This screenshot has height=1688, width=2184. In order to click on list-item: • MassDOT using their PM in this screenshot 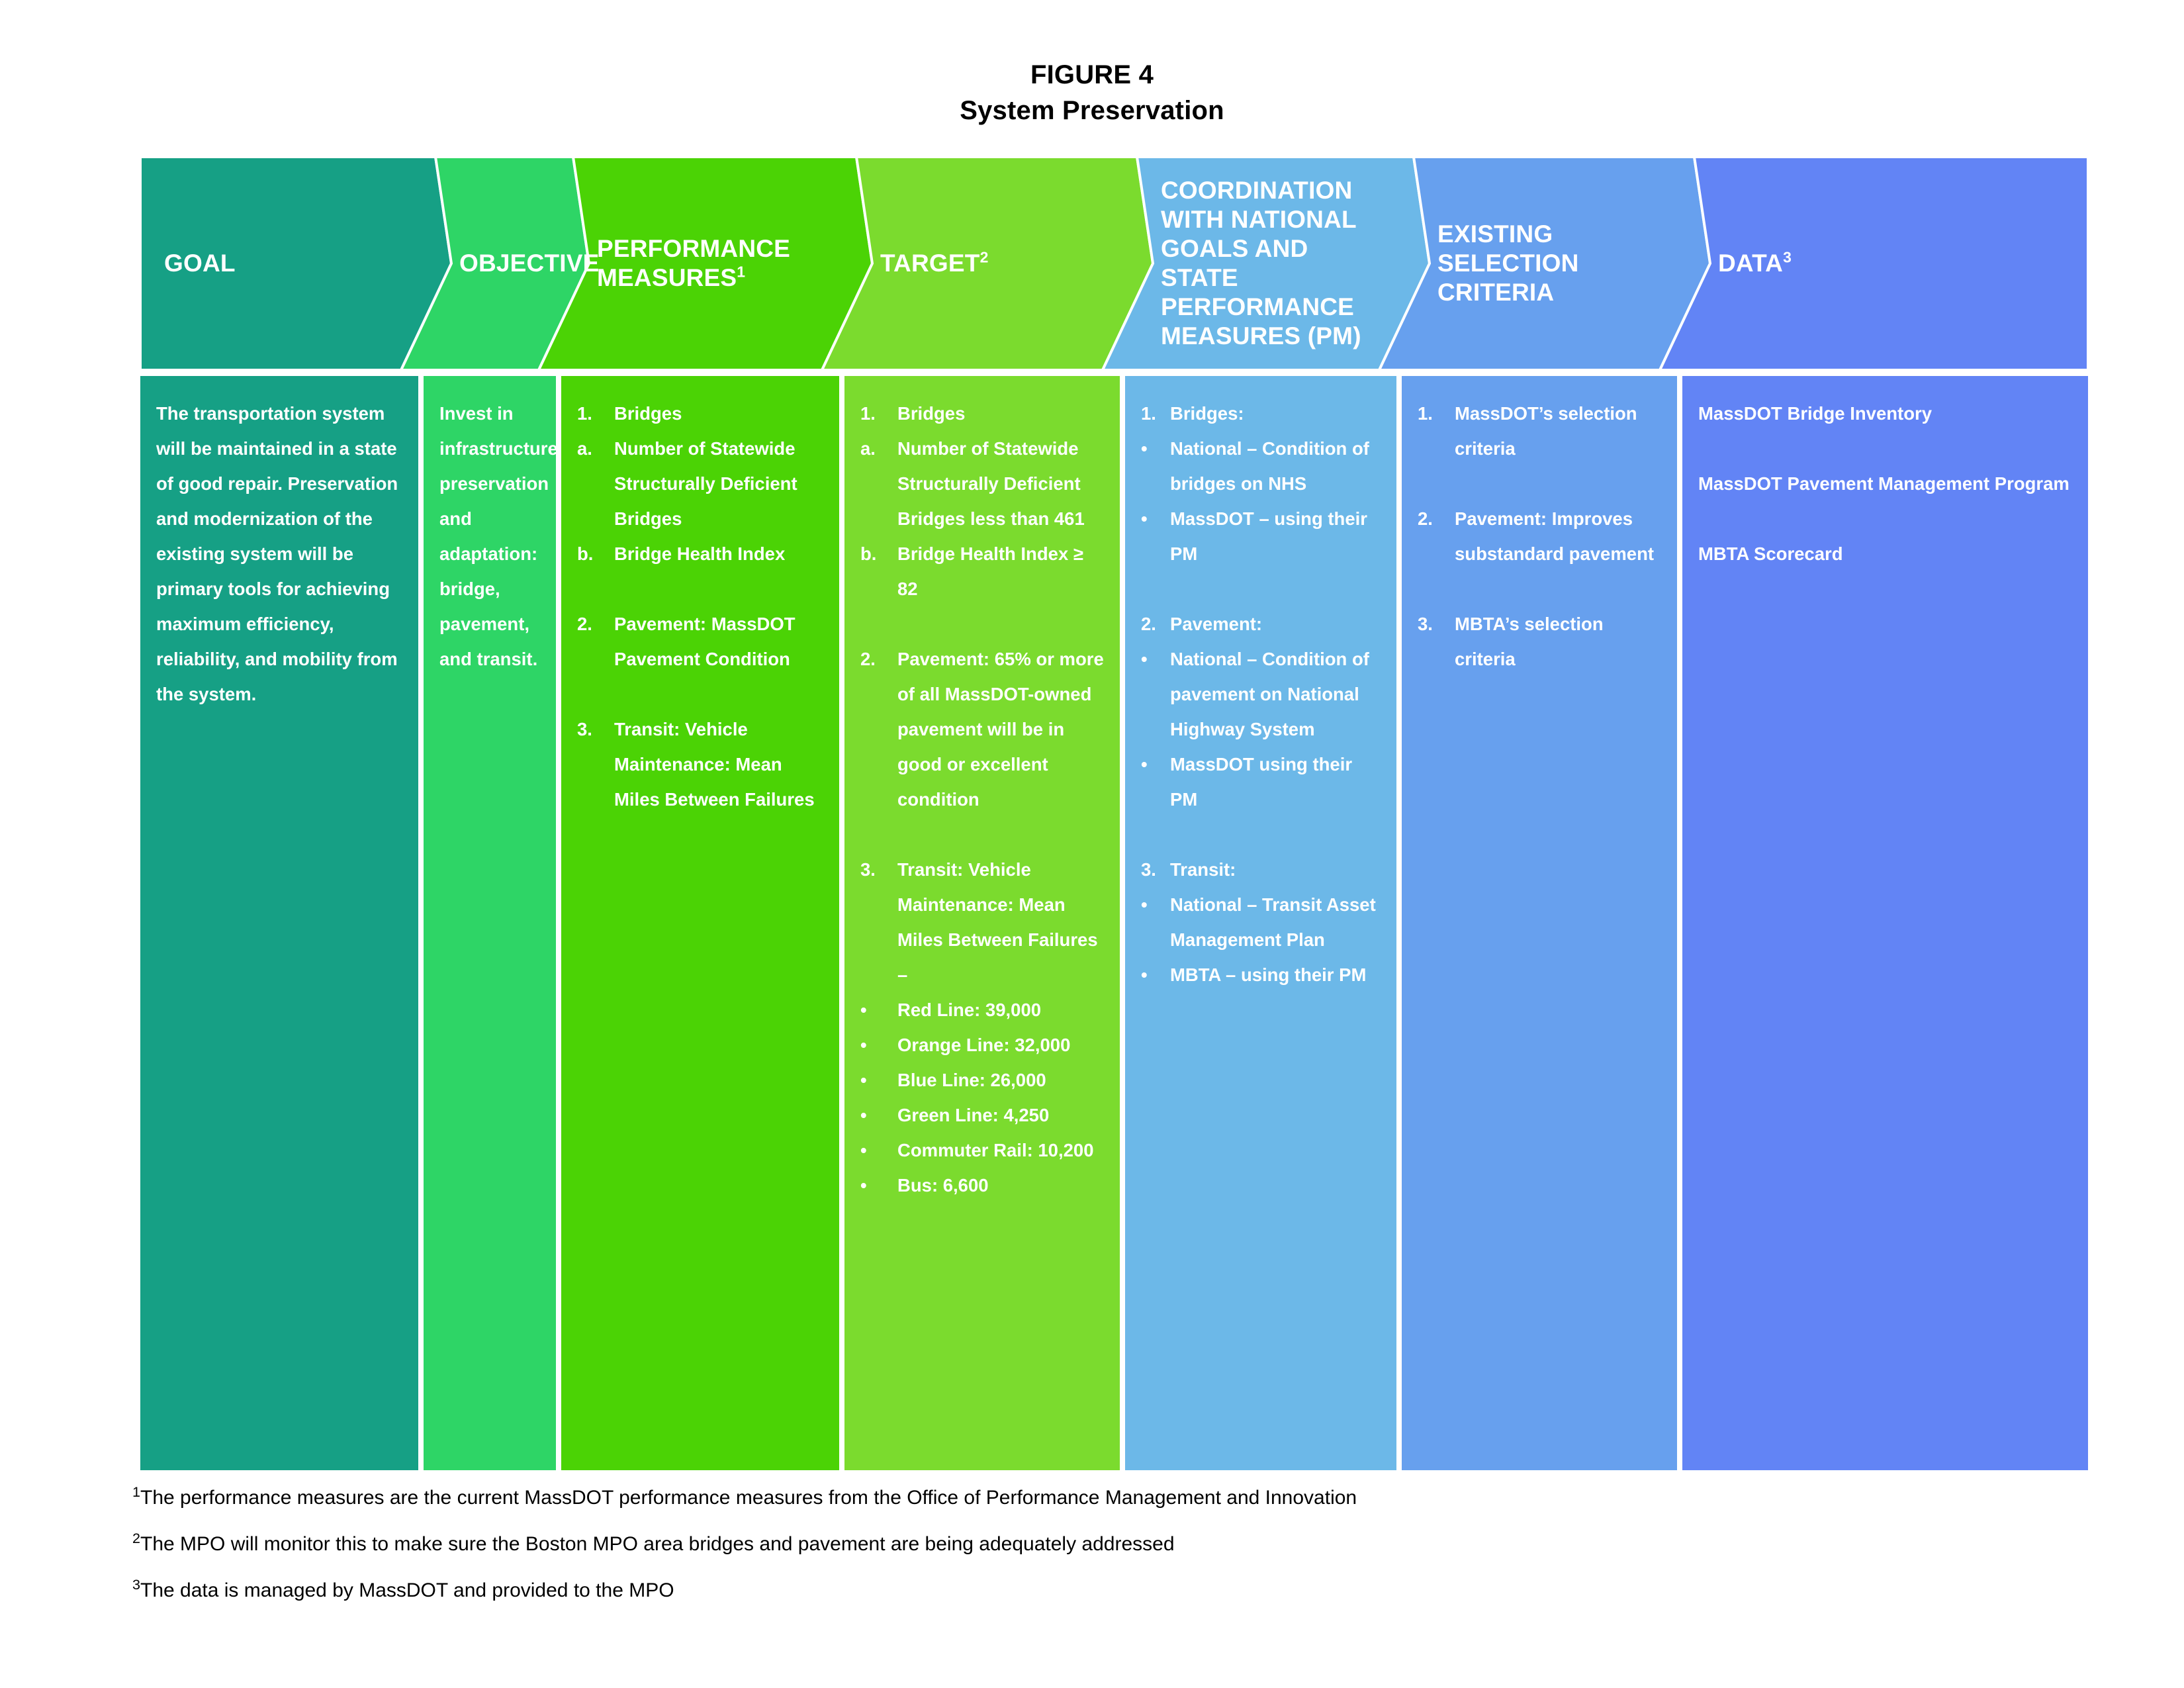, I will do `click(1261, 782)`.